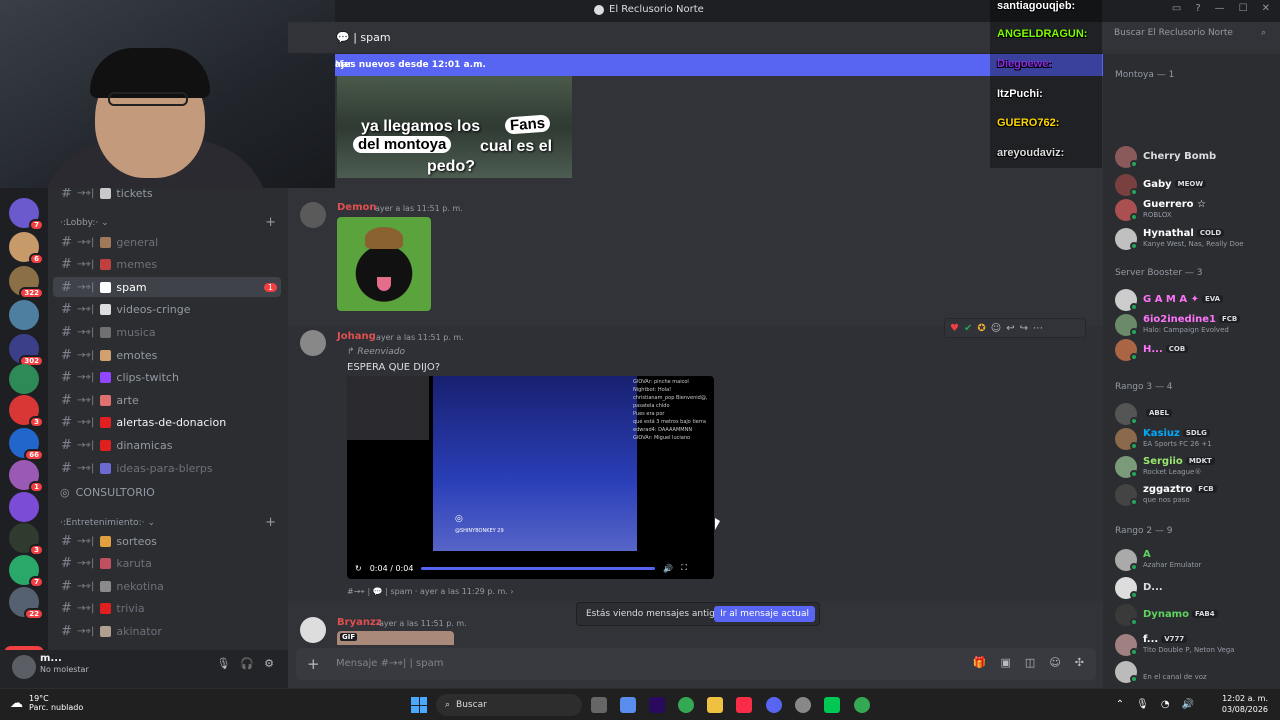  Describe the element at coordinates (167, 468) in the screenshot. I see `channel-item: # →⌖| ideas-para-blerps` at that location.